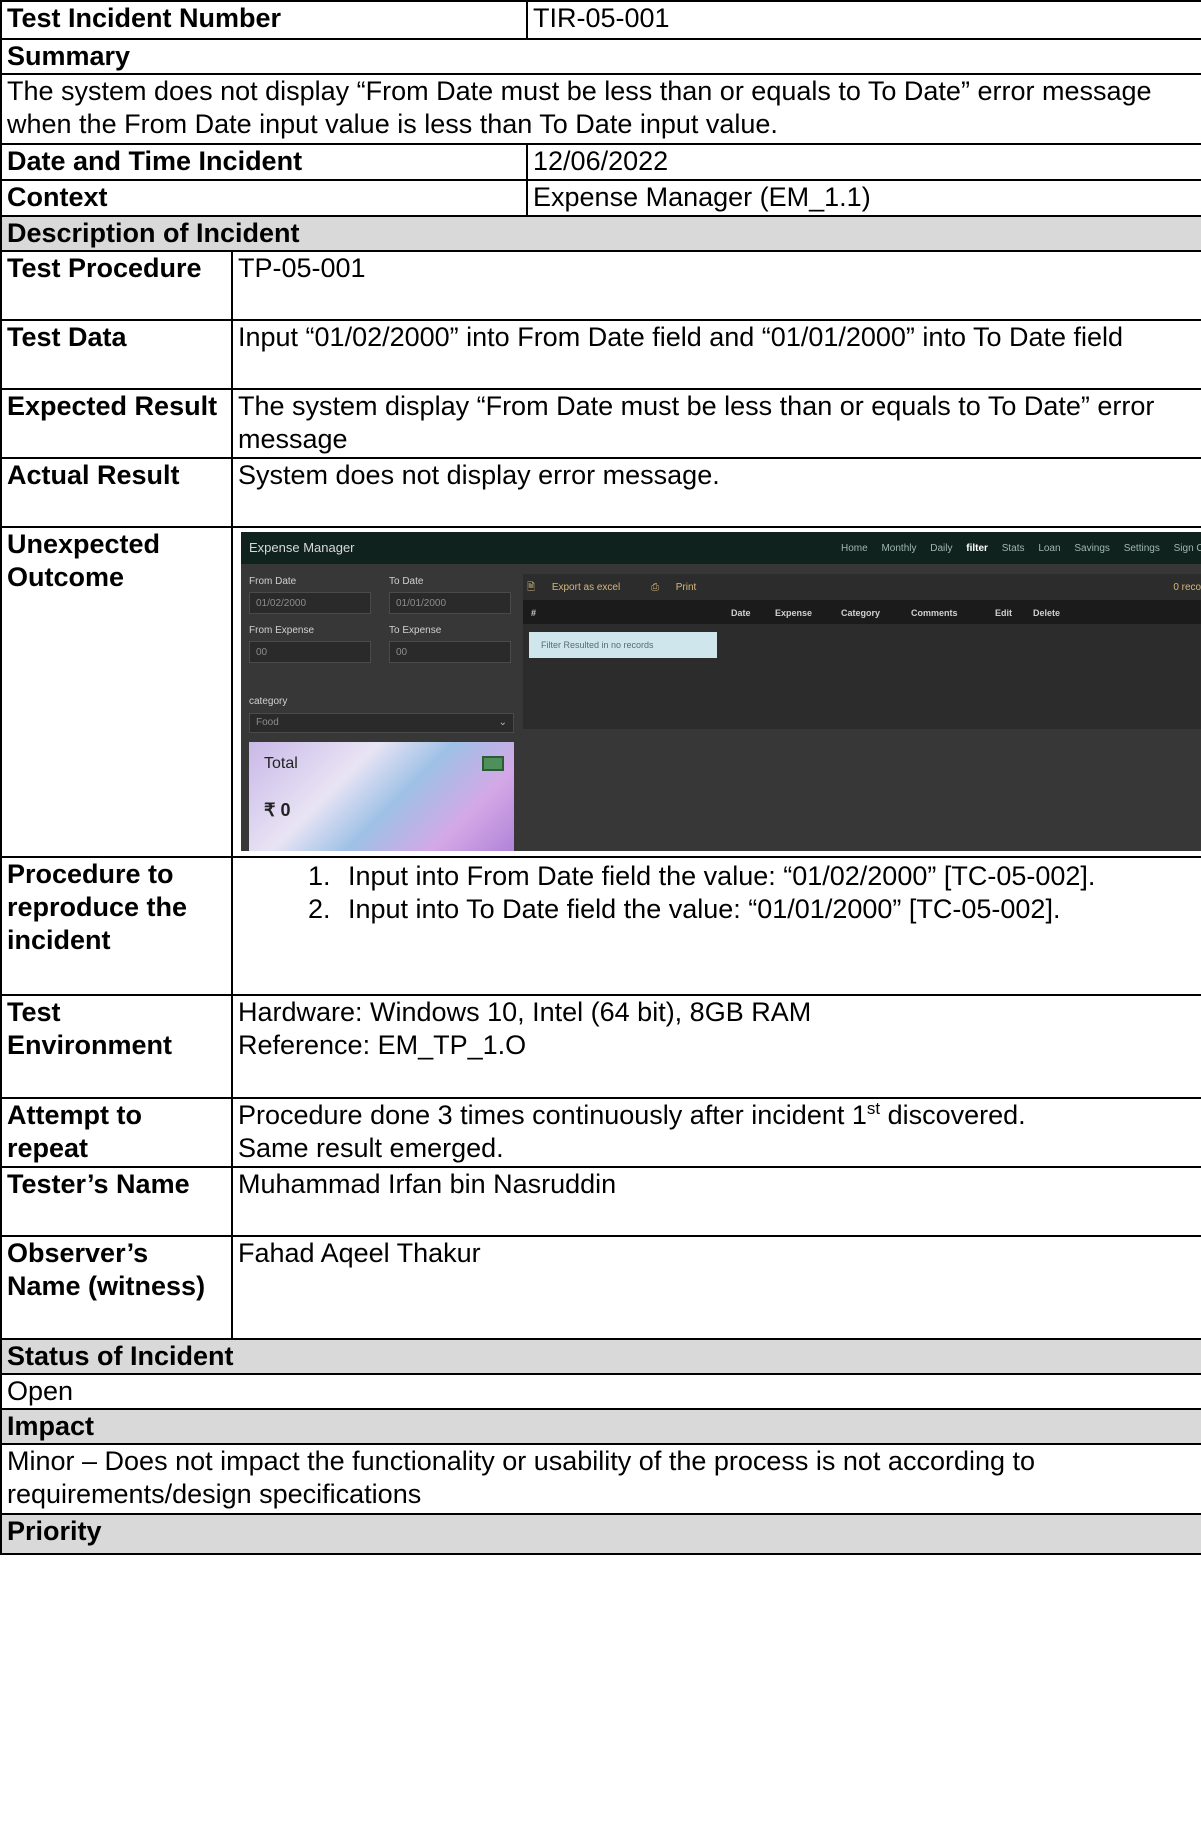 The image size is (1201, 1829). Describe the element at coordinates (267, 722) in the screenshot. I see `category-value: Food` at that location.